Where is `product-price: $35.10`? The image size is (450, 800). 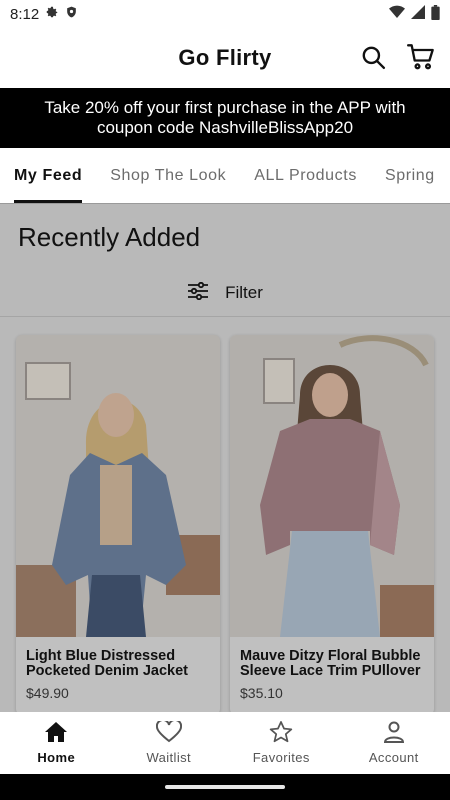
product-price: $35.10 is located at coordinates (261, 693).